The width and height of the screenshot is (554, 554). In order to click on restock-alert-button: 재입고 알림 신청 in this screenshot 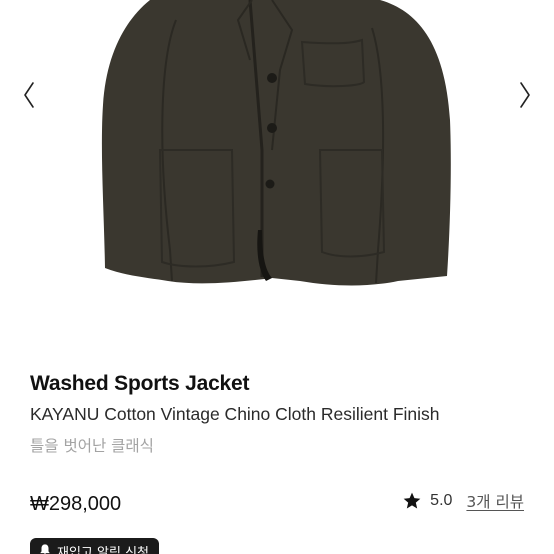, I will do `click(94, 546)`.